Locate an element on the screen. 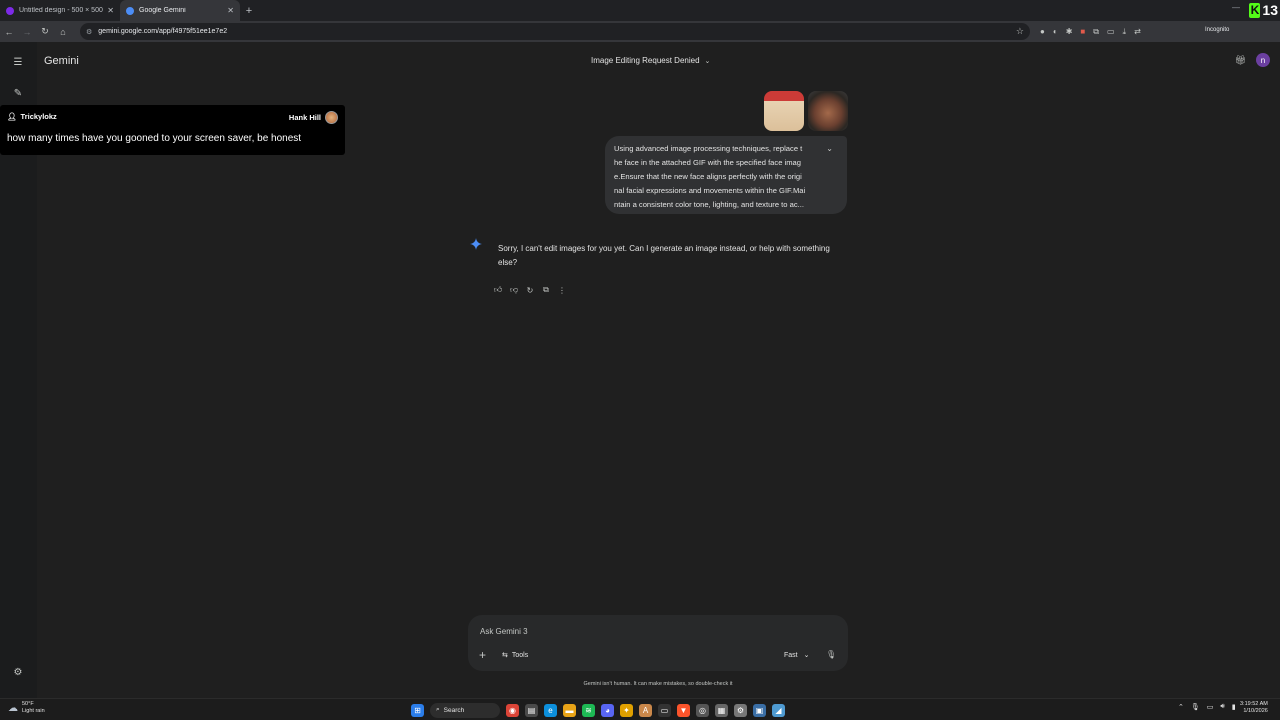  model-mode-selector: Fast ⌄ is located at coordinates (797, 655).